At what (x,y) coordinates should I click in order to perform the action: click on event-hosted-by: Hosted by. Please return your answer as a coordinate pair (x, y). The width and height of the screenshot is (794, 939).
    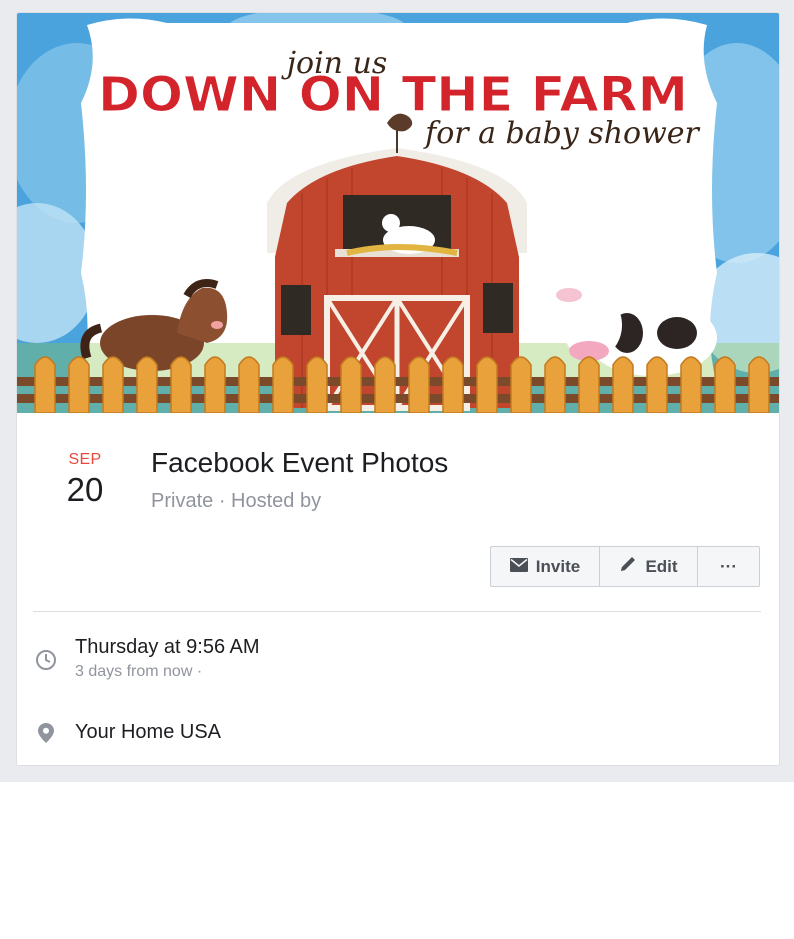
    Looking at the image, I should click on (276, 501).